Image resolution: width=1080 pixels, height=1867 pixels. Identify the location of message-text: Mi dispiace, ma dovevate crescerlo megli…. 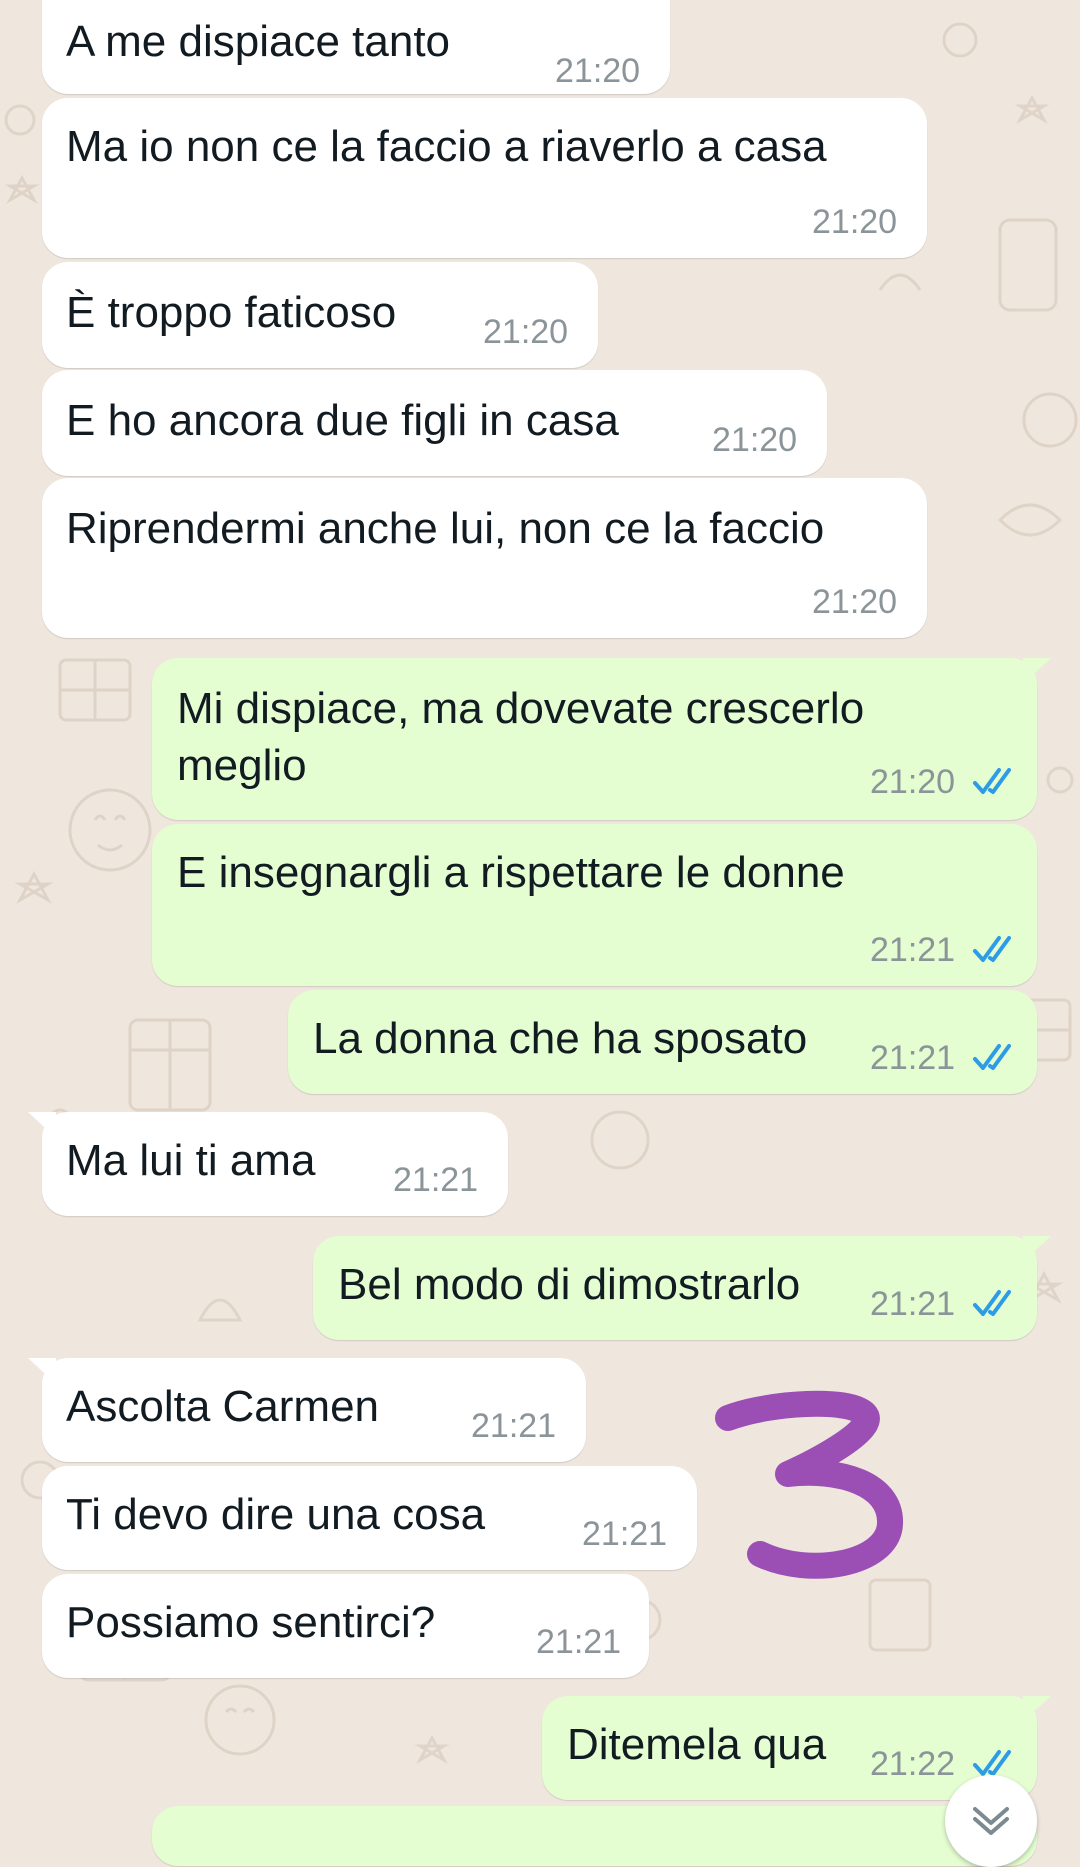
(521, 737).